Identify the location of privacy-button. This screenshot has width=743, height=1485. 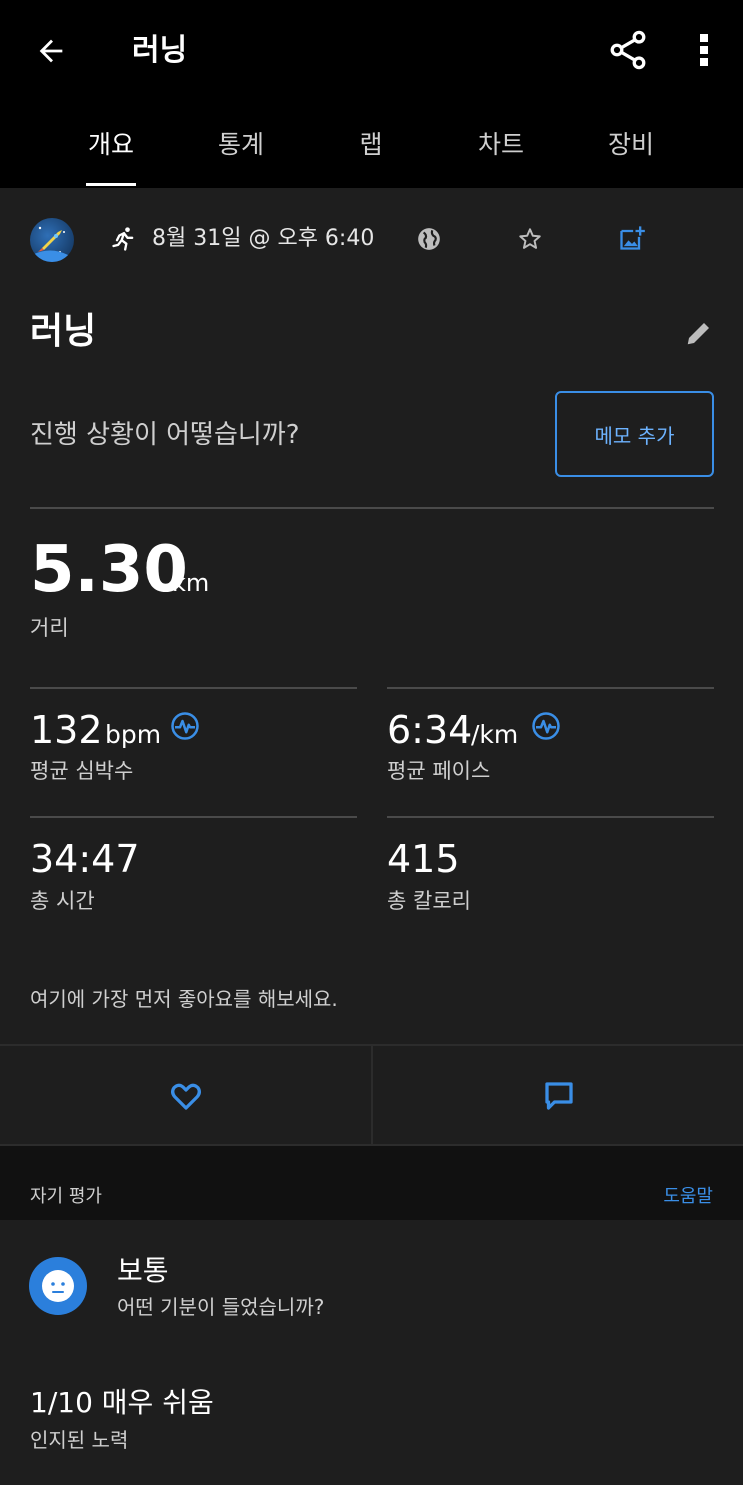
(429, 239).